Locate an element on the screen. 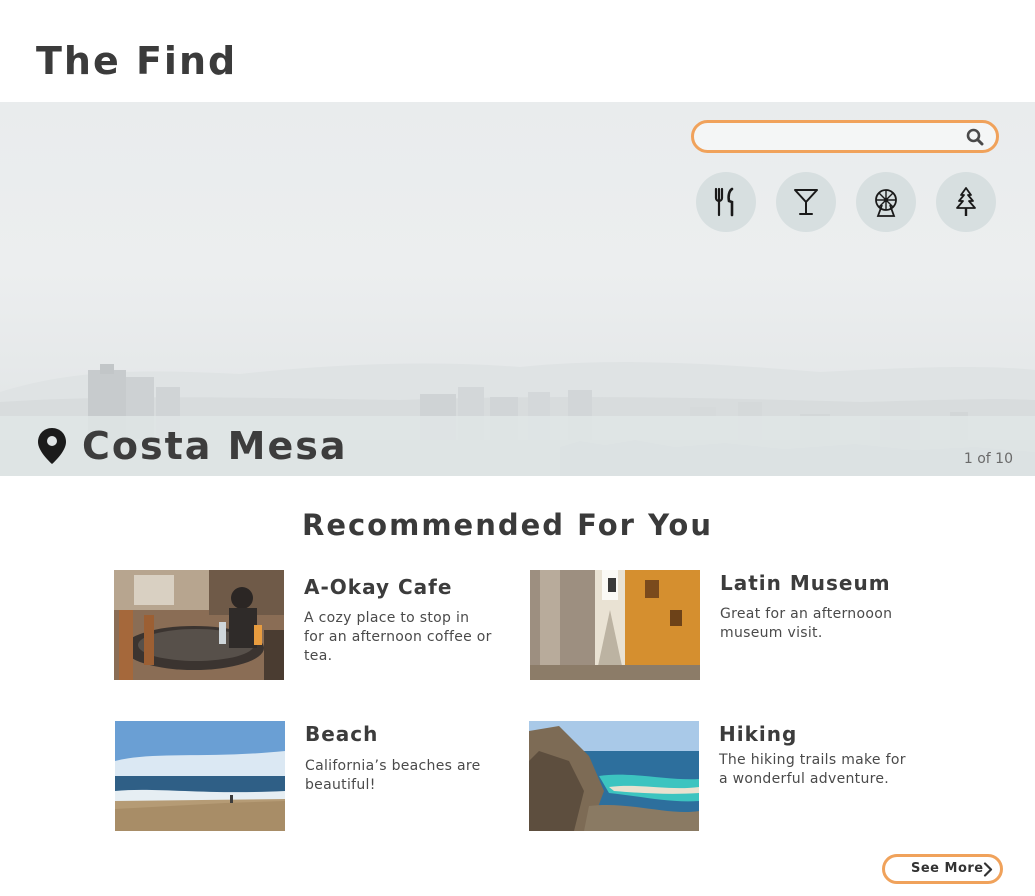 The height and width of the screenshot is (896, 1035). fork-knife-icon is located at coordinates (724, 202).